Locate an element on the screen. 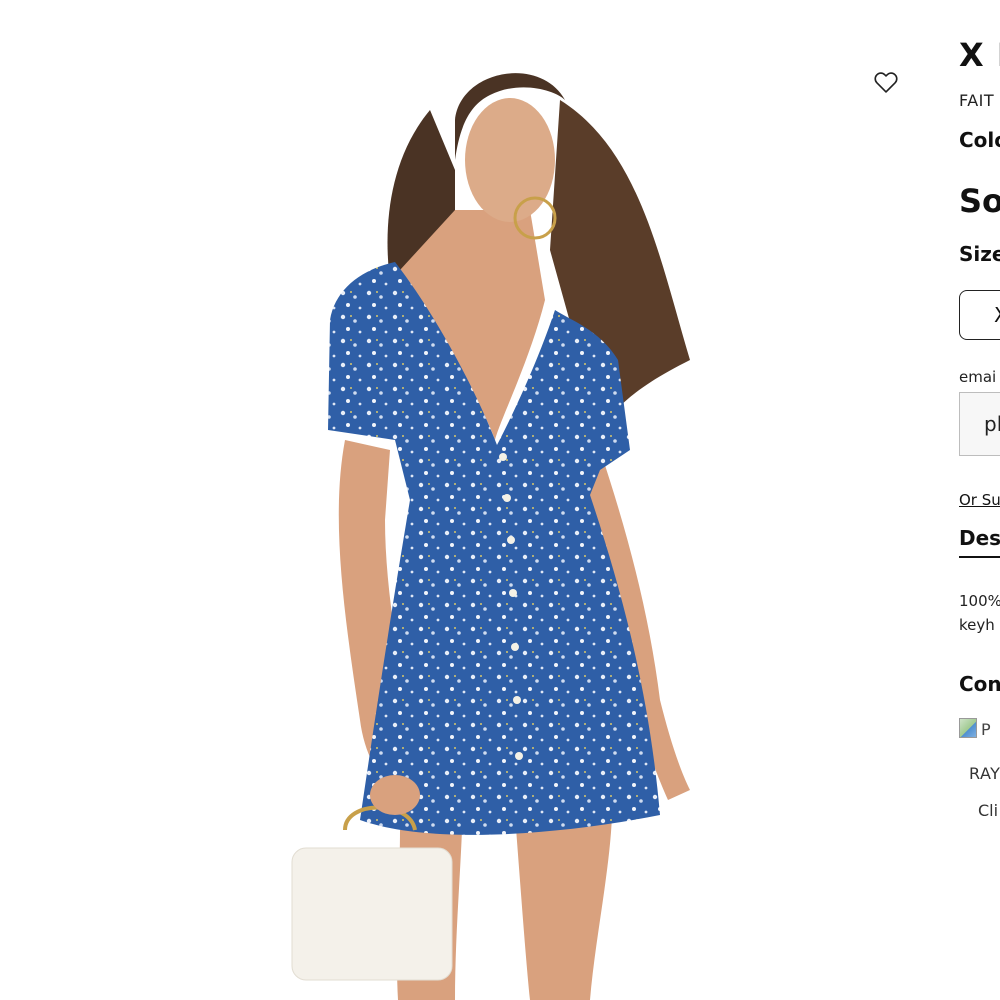 The height and width of the screenshot is (1000, 1000). color-label: Colo is located at coordinates (979, 140).